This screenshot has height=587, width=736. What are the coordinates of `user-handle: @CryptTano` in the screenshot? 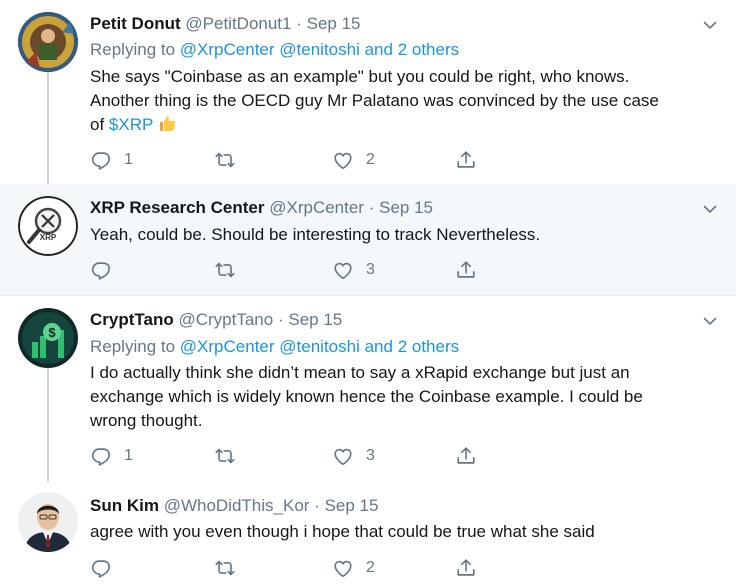 It's located at (225, 319).